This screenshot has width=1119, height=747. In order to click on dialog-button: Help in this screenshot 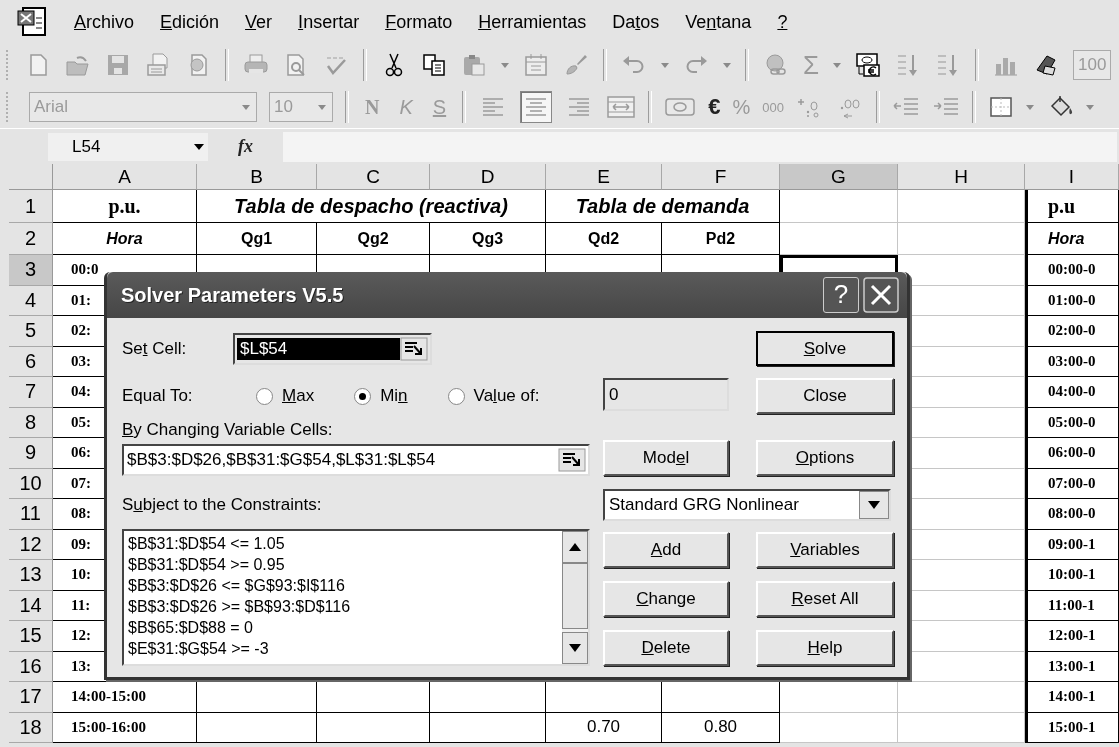, I will do `click(825, 648)`.